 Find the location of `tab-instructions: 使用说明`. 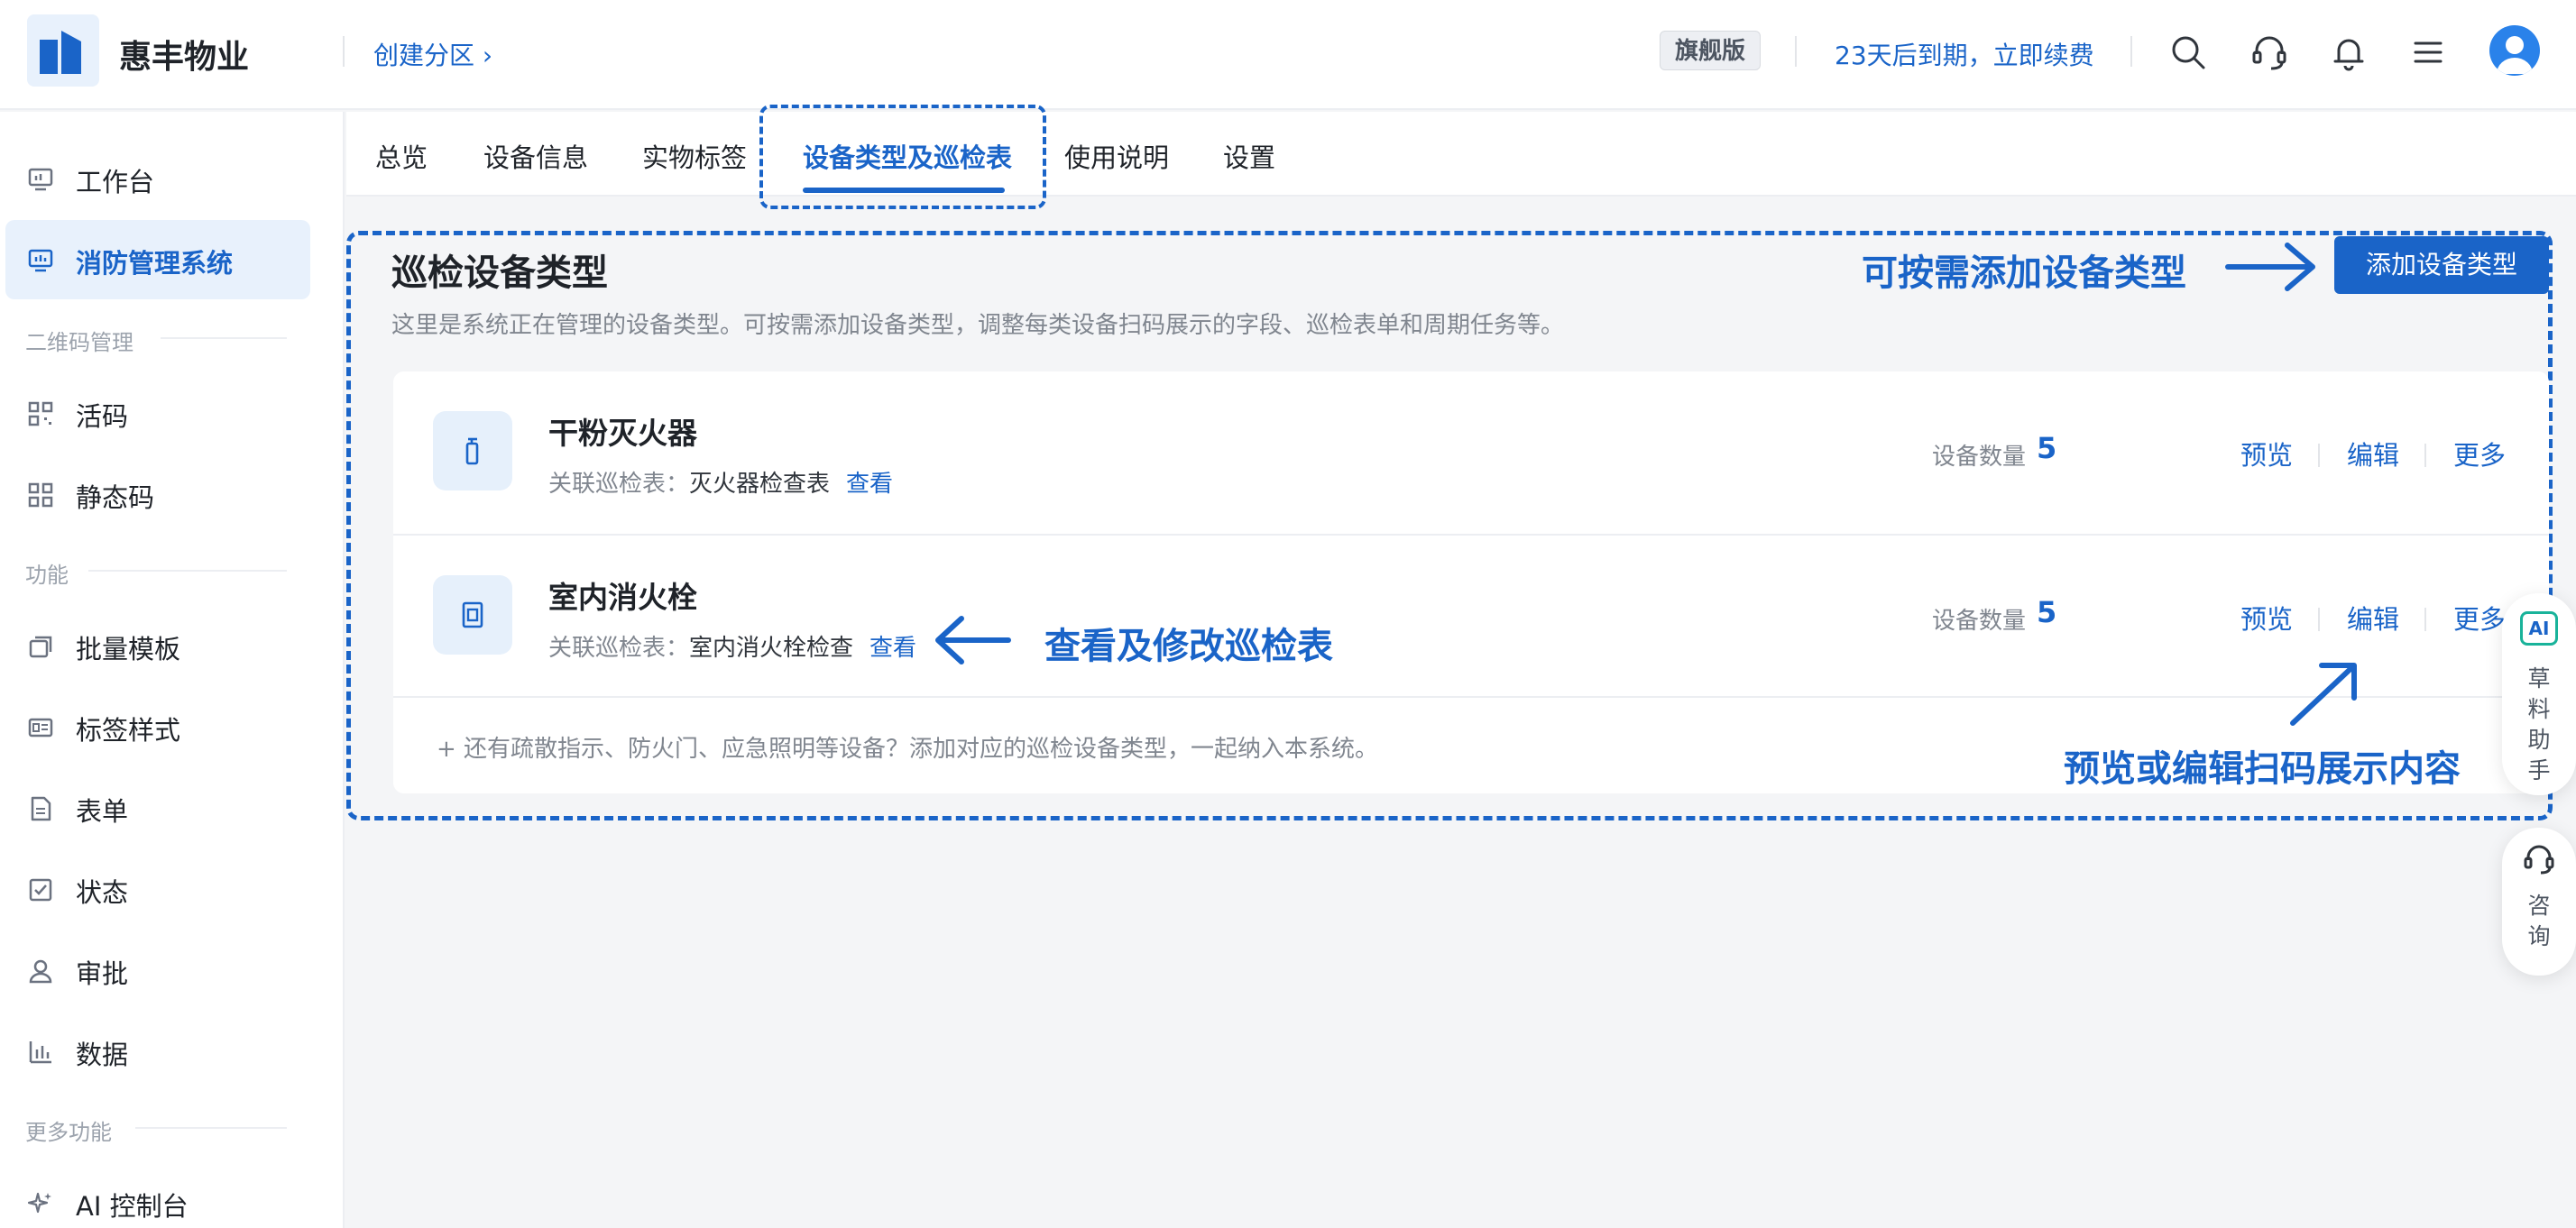

tab-instructions: 使用说明 is located at coordinates (1116, 156).